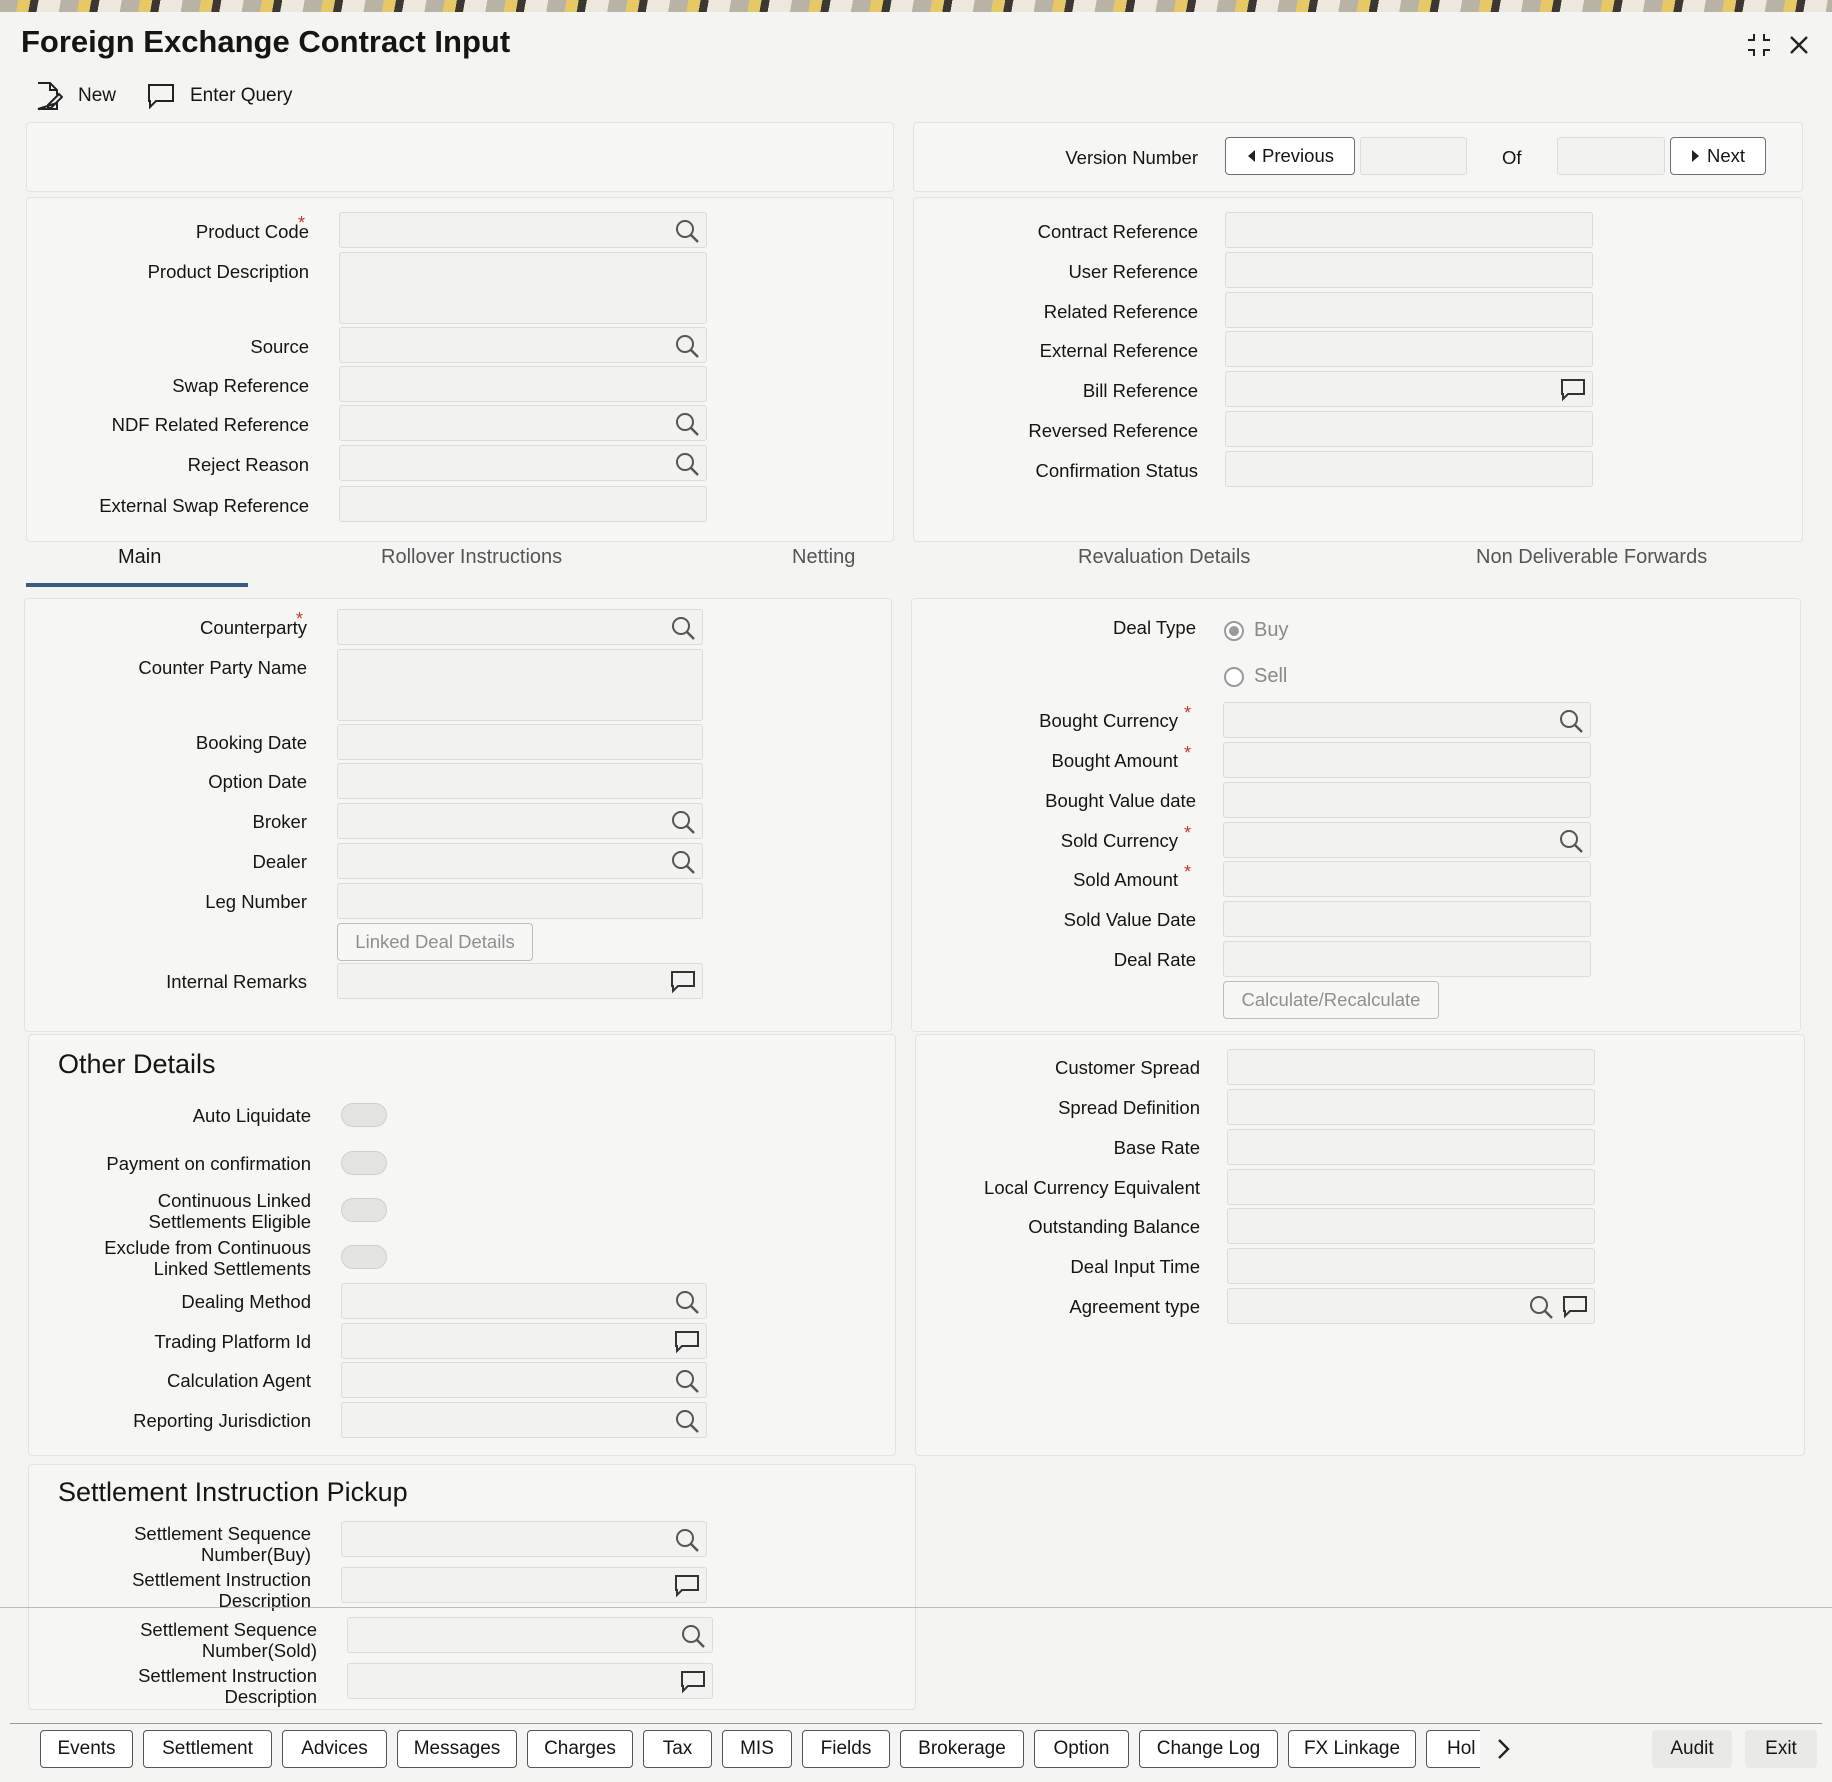  I want to click on counter-party-name-field, so click(520, 685).